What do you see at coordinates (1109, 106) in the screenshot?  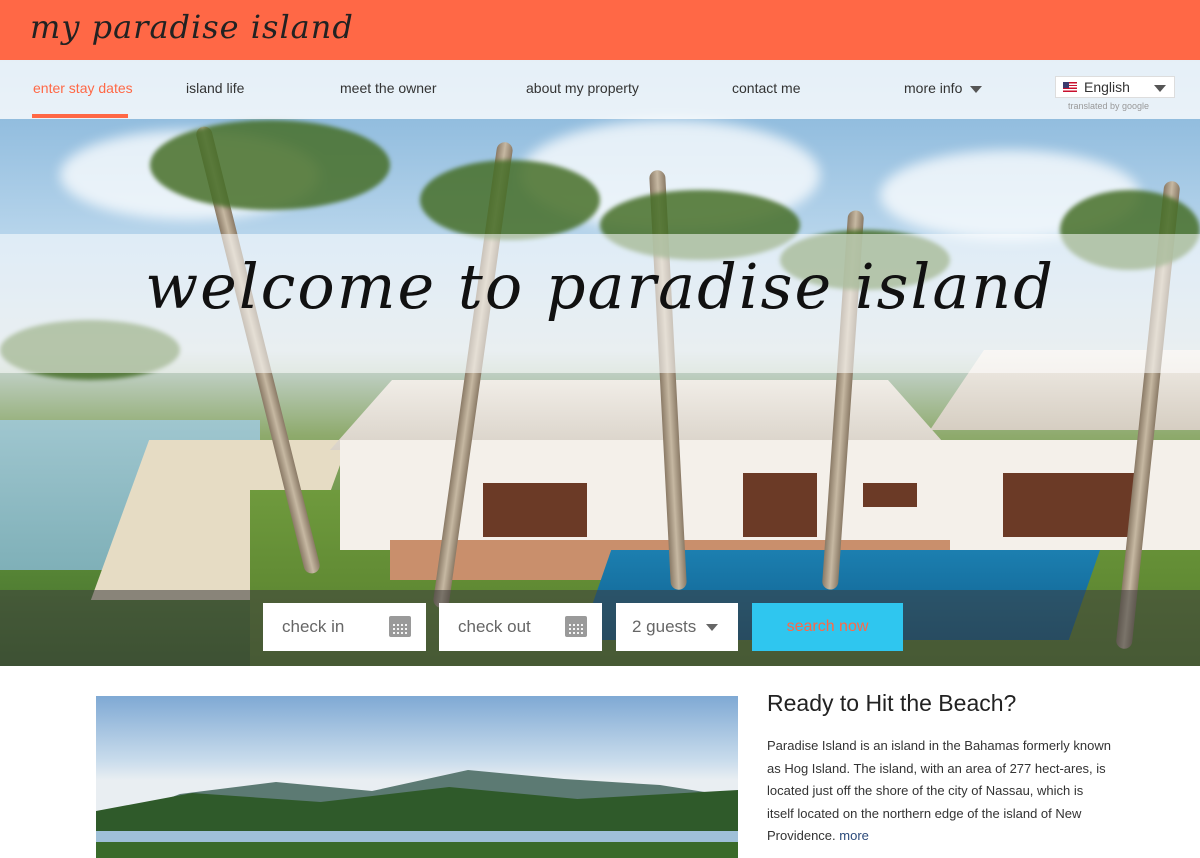 I see `translated-by-google: translated by google` at bounding box center [1109, 106].